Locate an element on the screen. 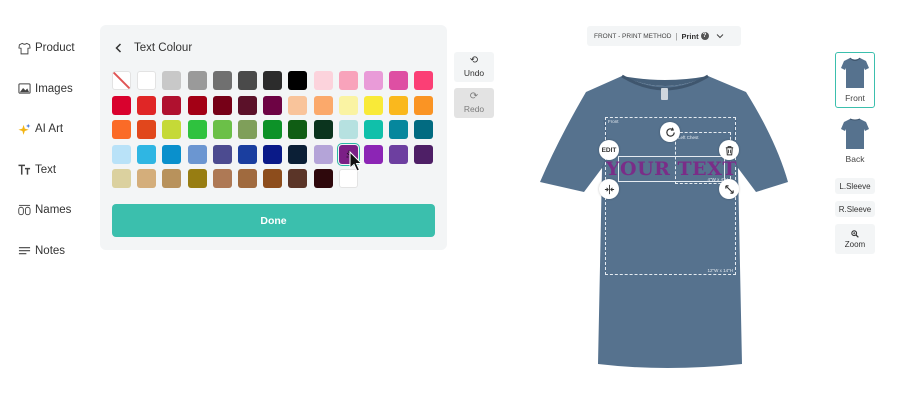 This screenshot has width=900, height=400. nav-item-label: Names is located at coordinates (53, 210).